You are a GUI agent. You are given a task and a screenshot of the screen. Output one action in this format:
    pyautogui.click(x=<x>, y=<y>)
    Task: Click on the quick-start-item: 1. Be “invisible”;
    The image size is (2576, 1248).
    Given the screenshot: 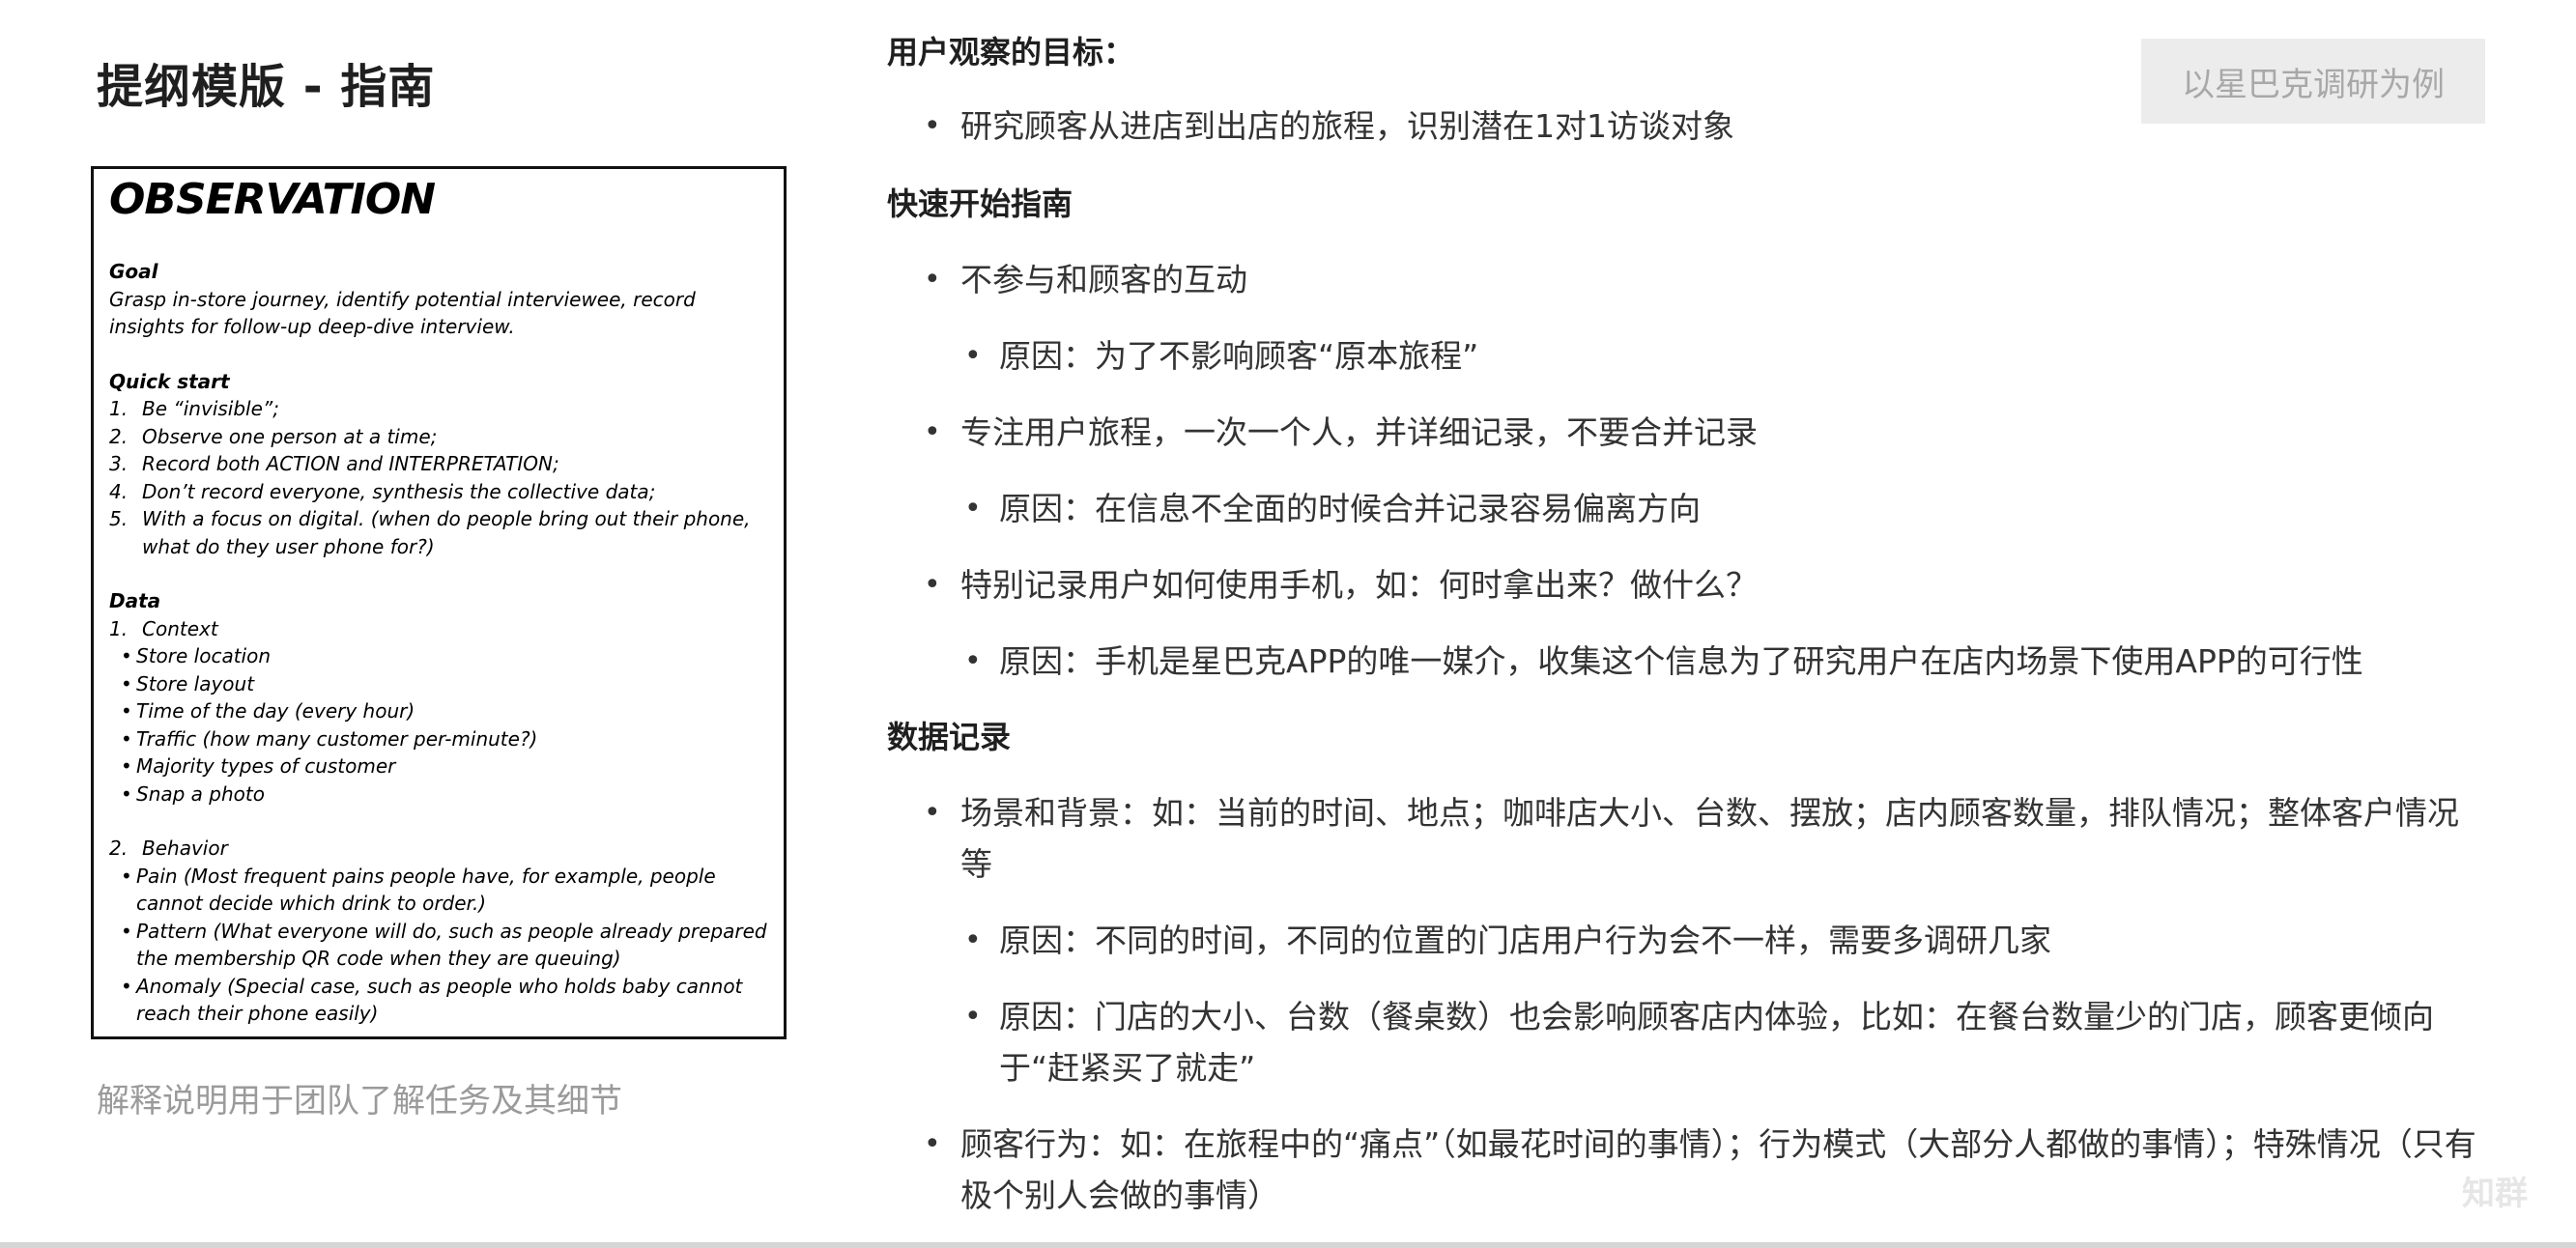 What is the action you would take?
    pyautogui.click(x=440, y=409)
    